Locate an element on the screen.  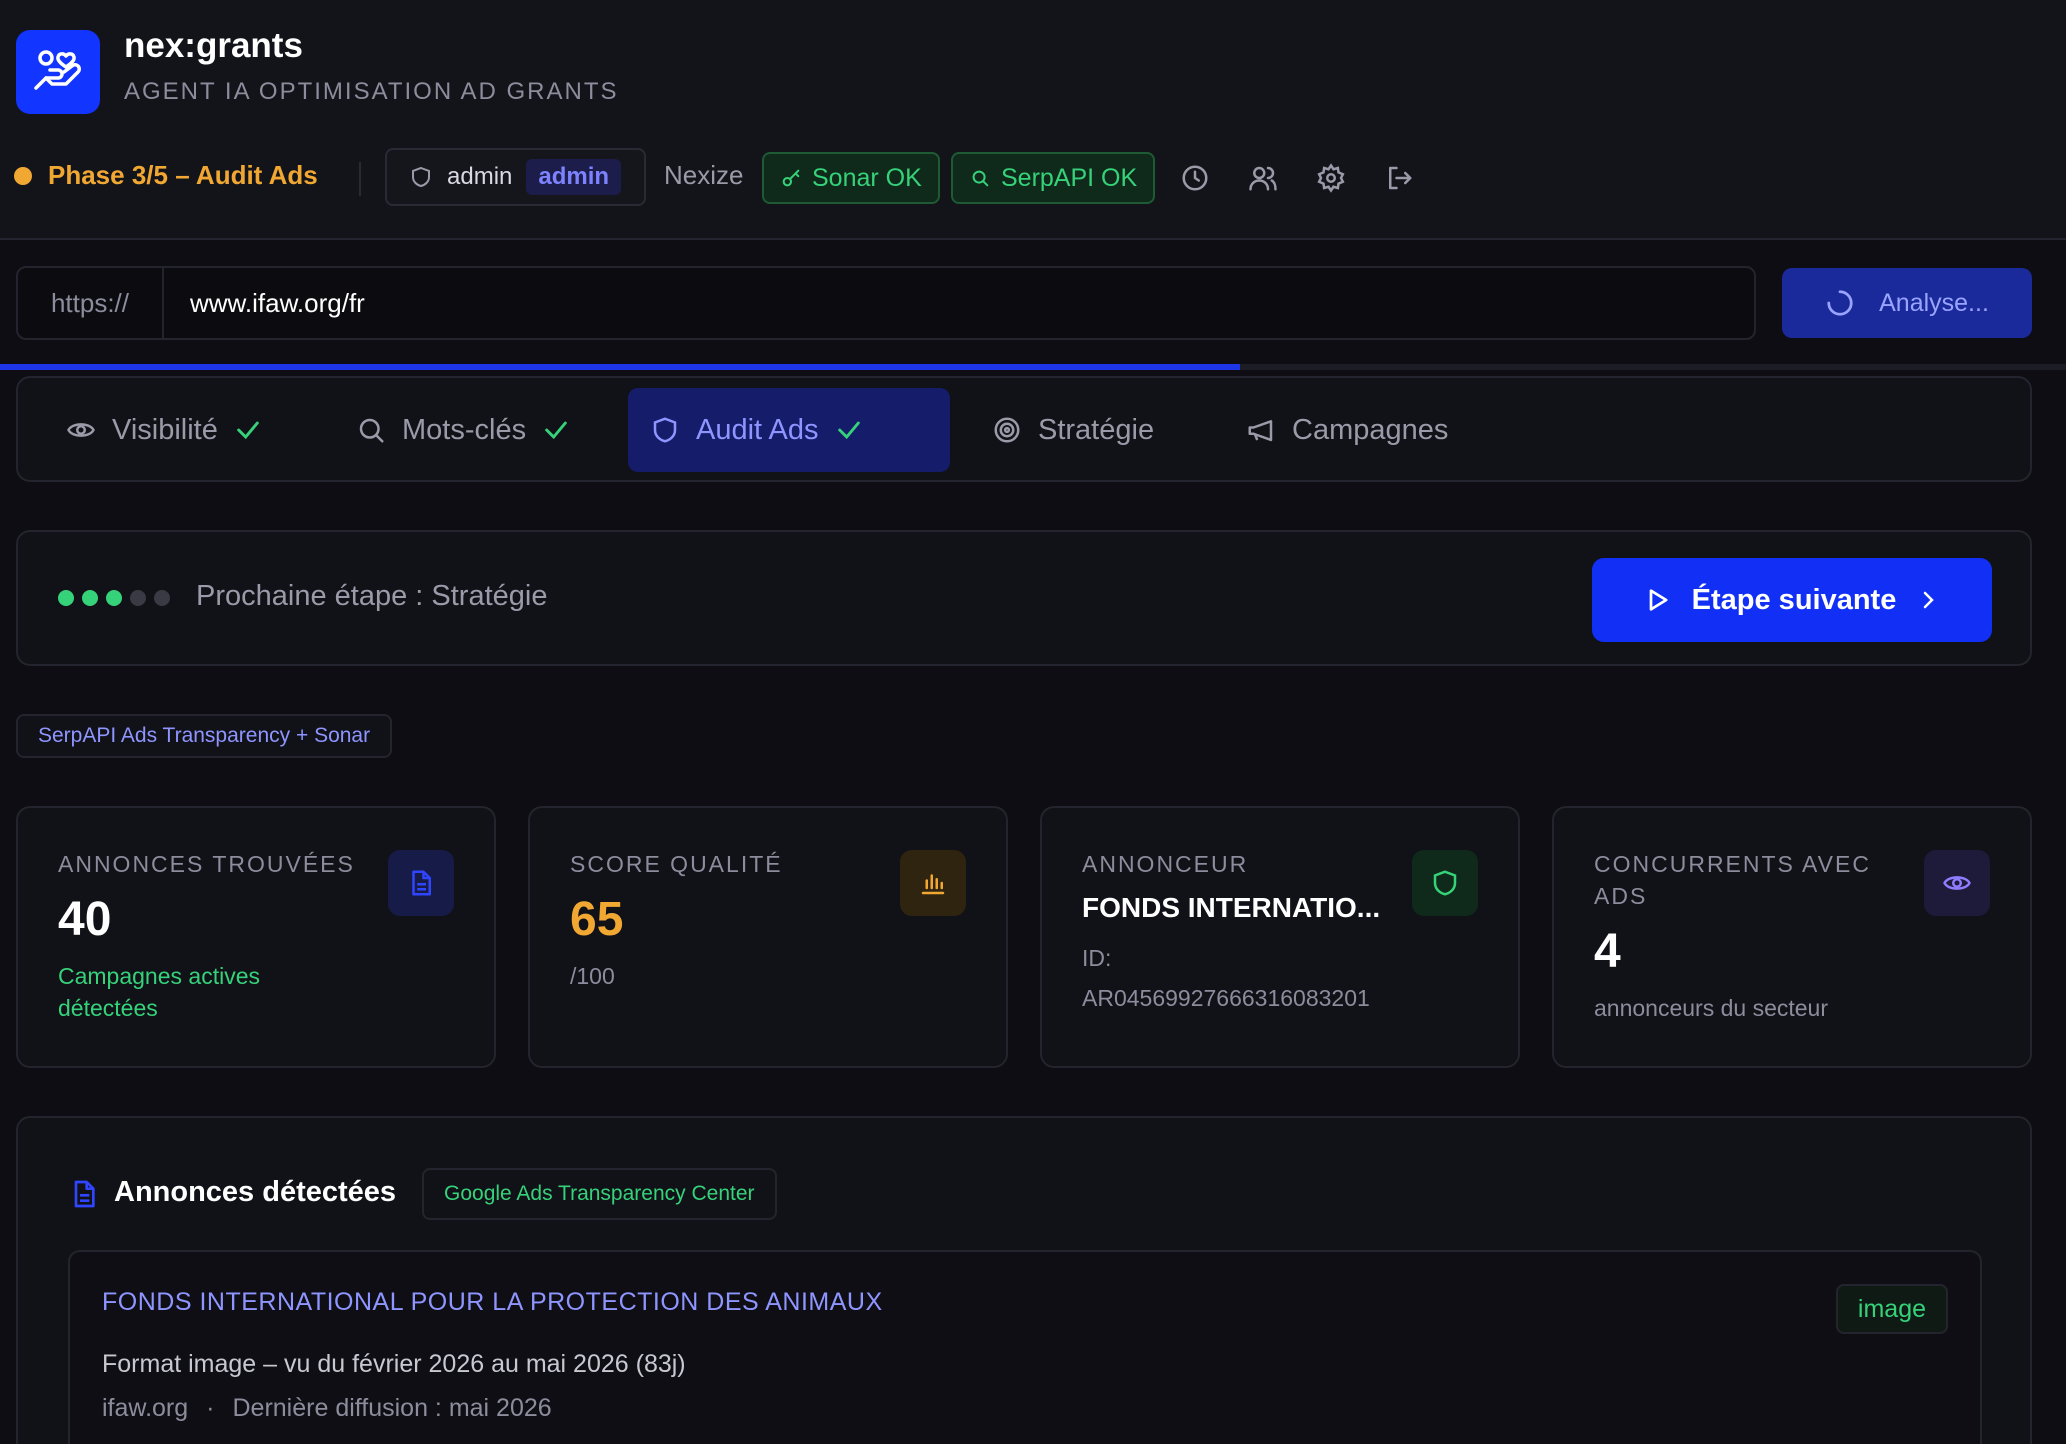
ad-meta: ifaw.org · Dernière diffusion : mai 2026 is located at coordinates (327, 1408).